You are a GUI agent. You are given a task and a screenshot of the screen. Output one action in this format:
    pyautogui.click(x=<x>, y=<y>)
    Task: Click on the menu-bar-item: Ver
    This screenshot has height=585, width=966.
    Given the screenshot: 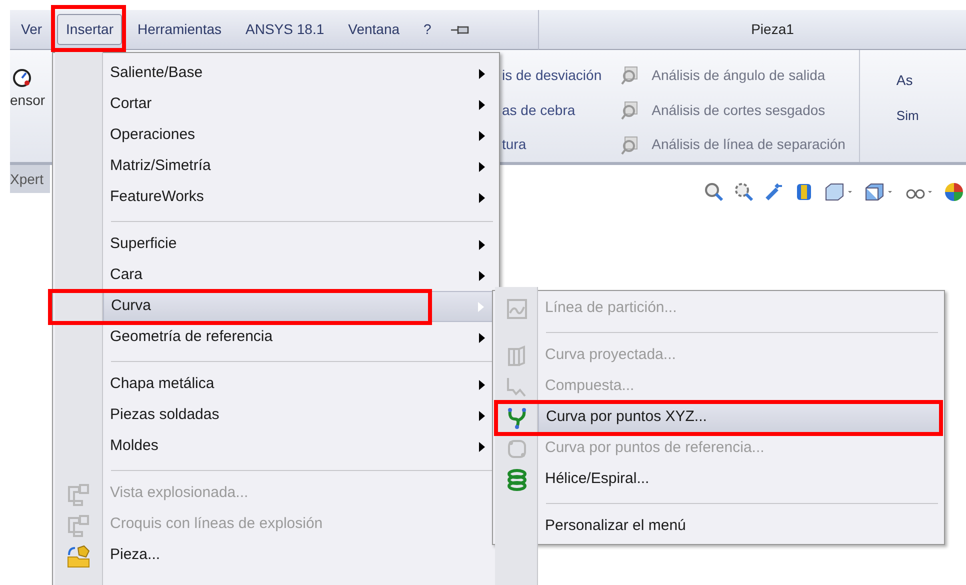 What is the action you would take?
    pyautogui.click(x=32, y=29)
    